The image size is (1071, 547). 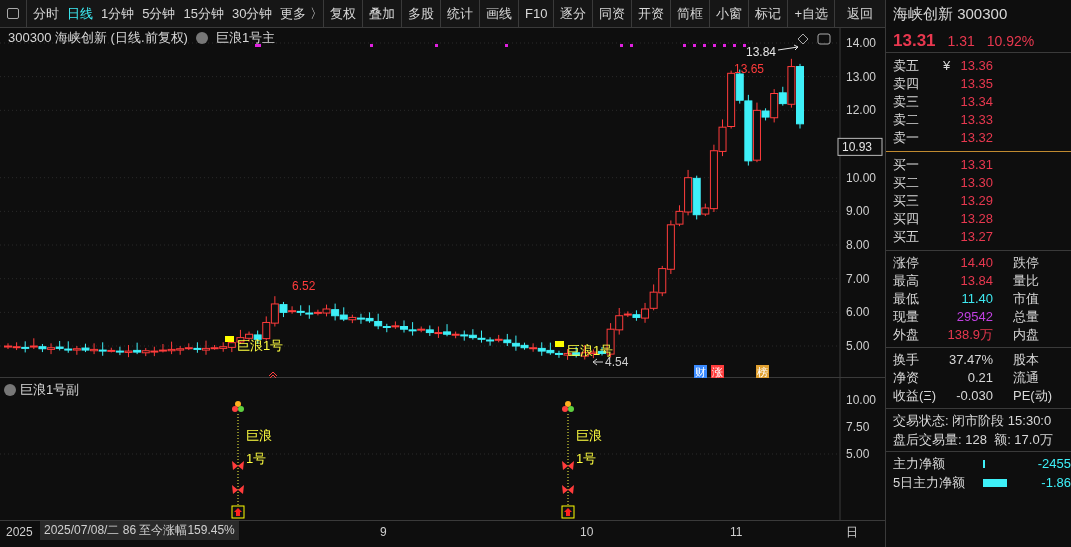 What do you see at coordinates (915, 396) in the screenshot?
I see `quote-label: 收益(Ξ)` at bounding box center [915, 396].